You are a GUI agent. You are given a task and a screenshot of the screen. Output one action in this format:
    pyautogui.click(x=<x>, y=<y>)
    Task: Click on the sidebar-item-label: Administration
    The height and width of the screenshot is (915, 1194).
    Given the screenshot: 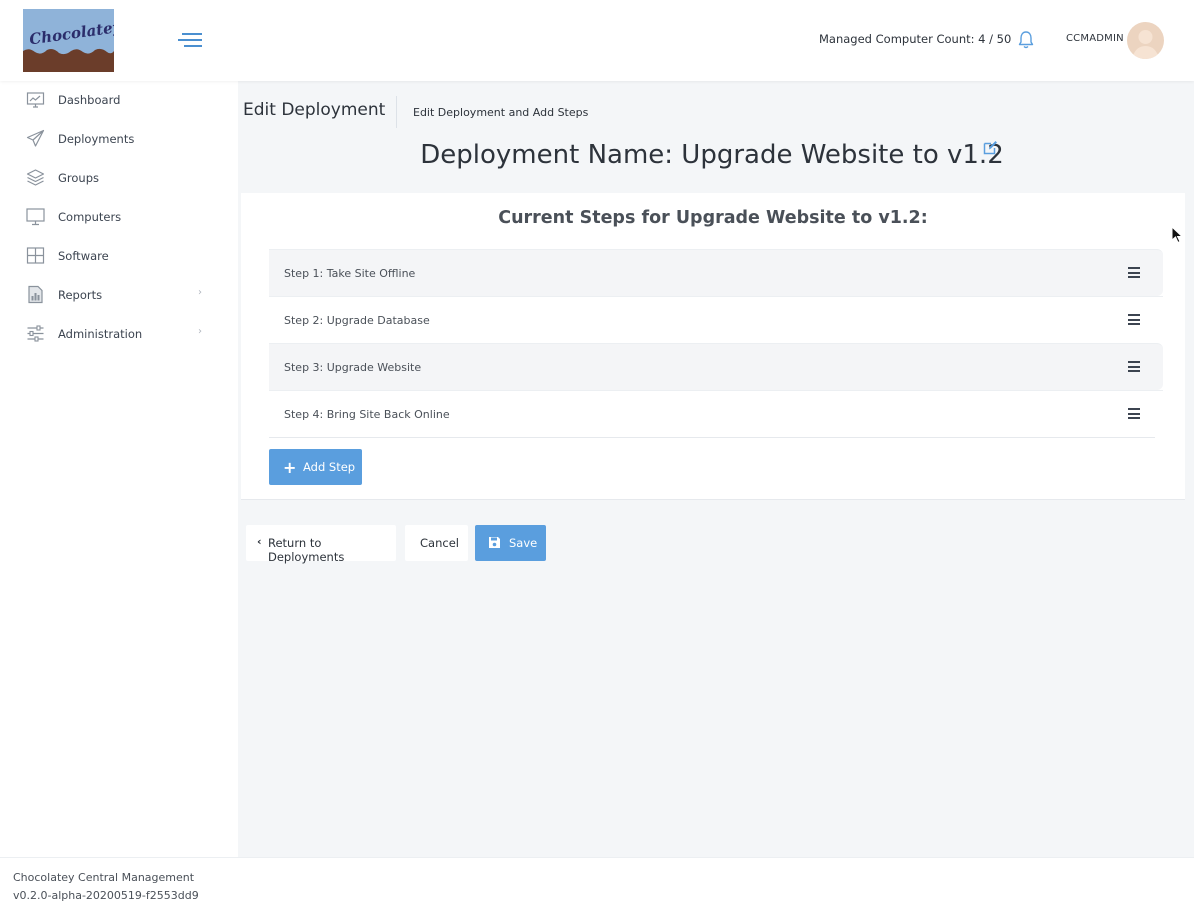 What is the action you would take?
    pyautogui.click(x=100, y=334)
    